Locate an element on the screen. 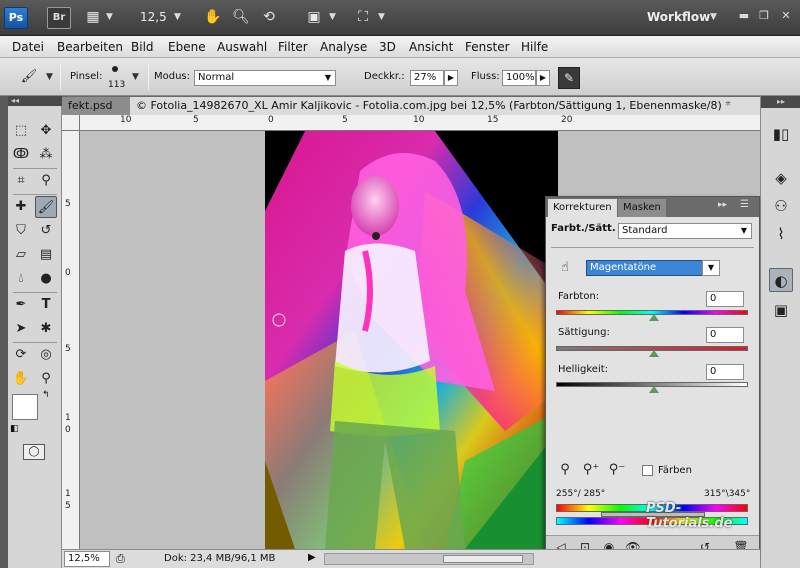 The width and height of the screenshot is (800, 568). opacity-field: 27% is located at coordinates (427, 78).